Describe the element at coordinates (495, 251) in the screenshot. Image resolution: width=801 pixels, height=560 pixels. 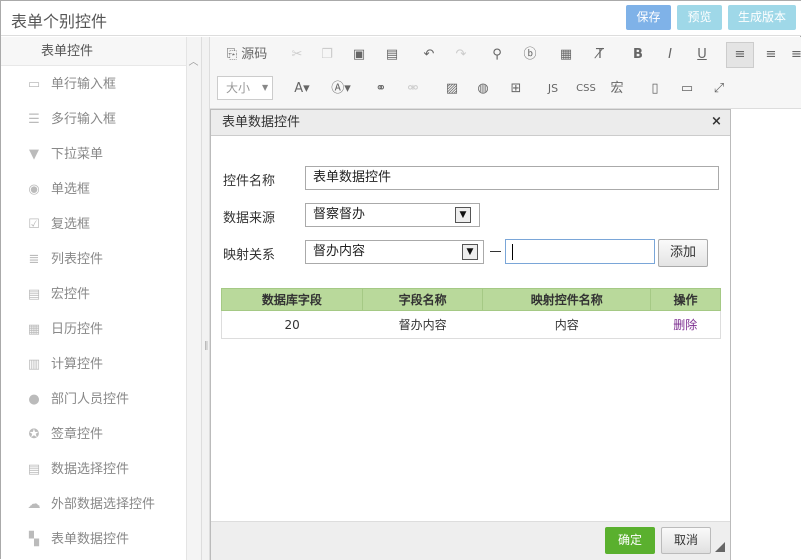
I see `mapping-dash` at that location.